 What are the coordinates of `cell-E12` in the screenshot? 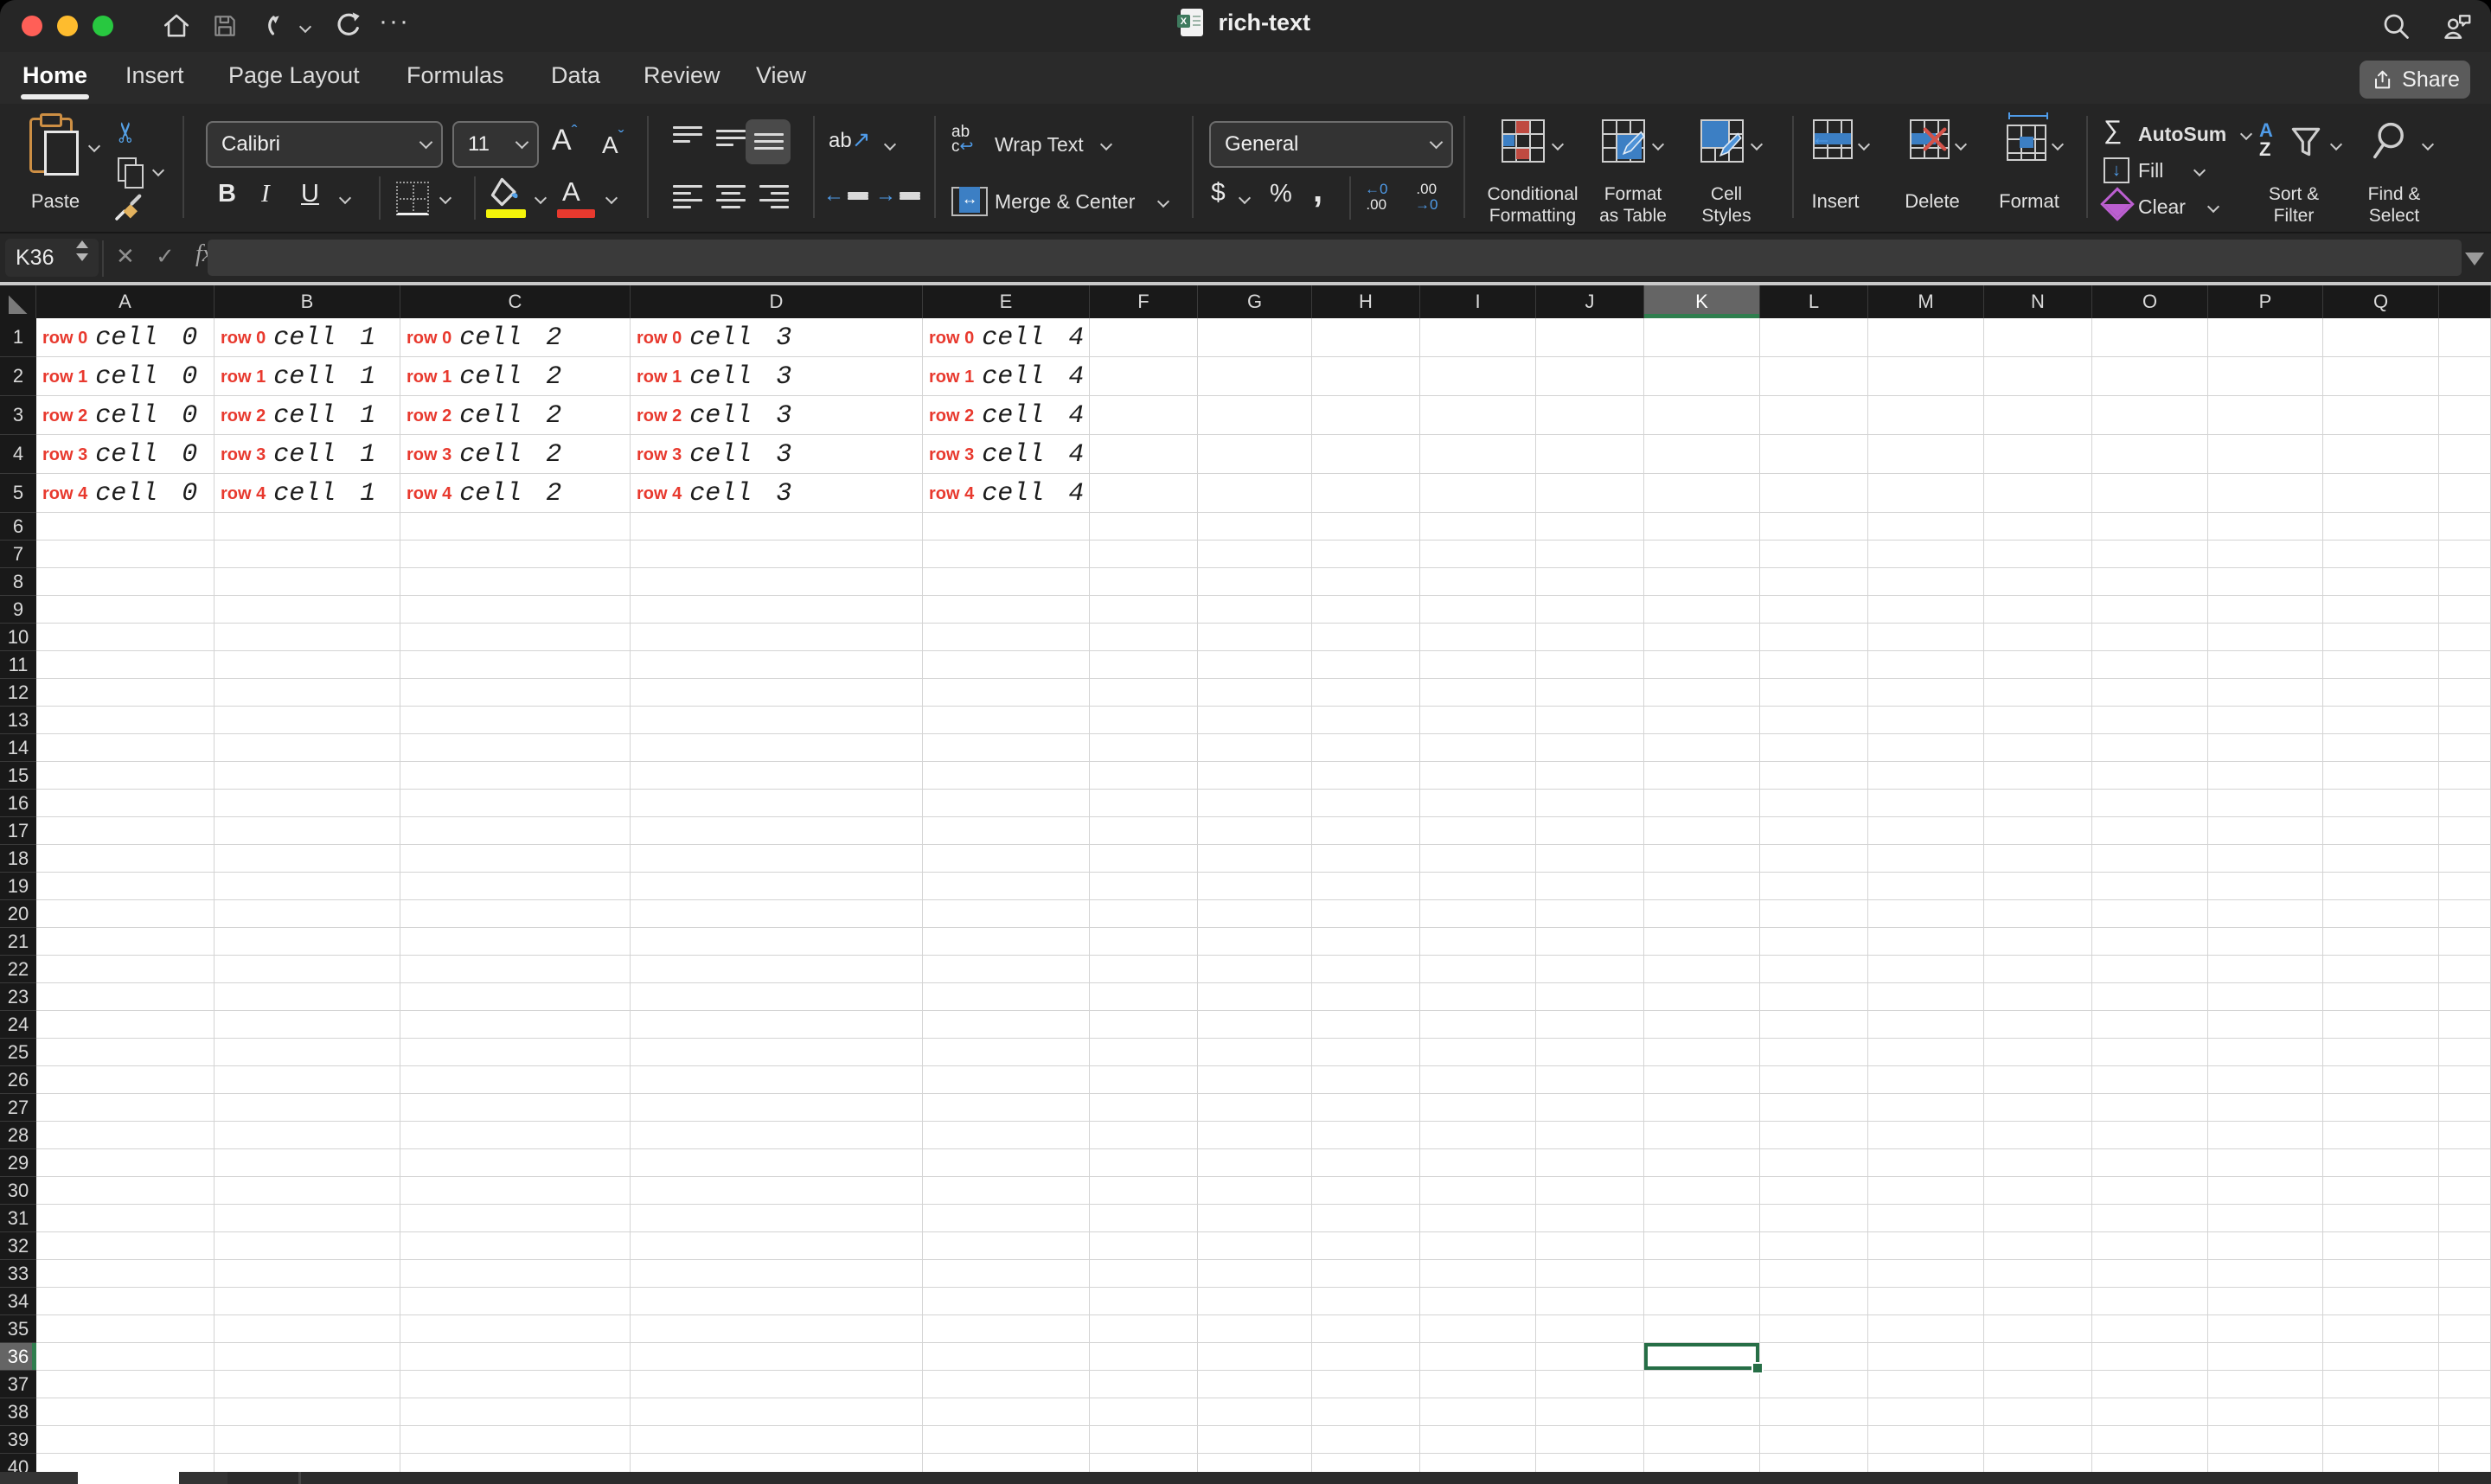 It's located at (1006, 693).